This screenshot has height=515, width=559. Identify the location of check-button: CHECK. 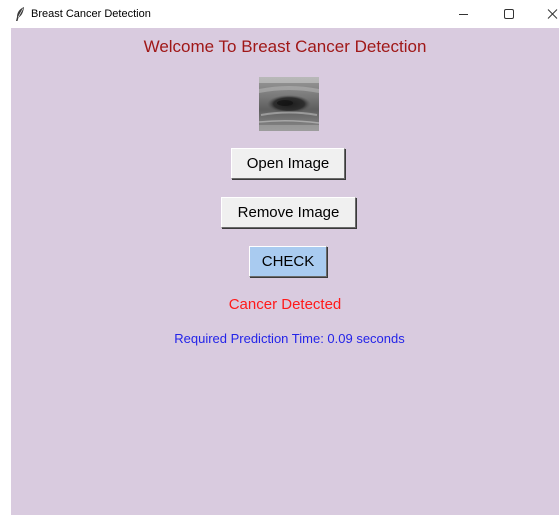
(288, 261).